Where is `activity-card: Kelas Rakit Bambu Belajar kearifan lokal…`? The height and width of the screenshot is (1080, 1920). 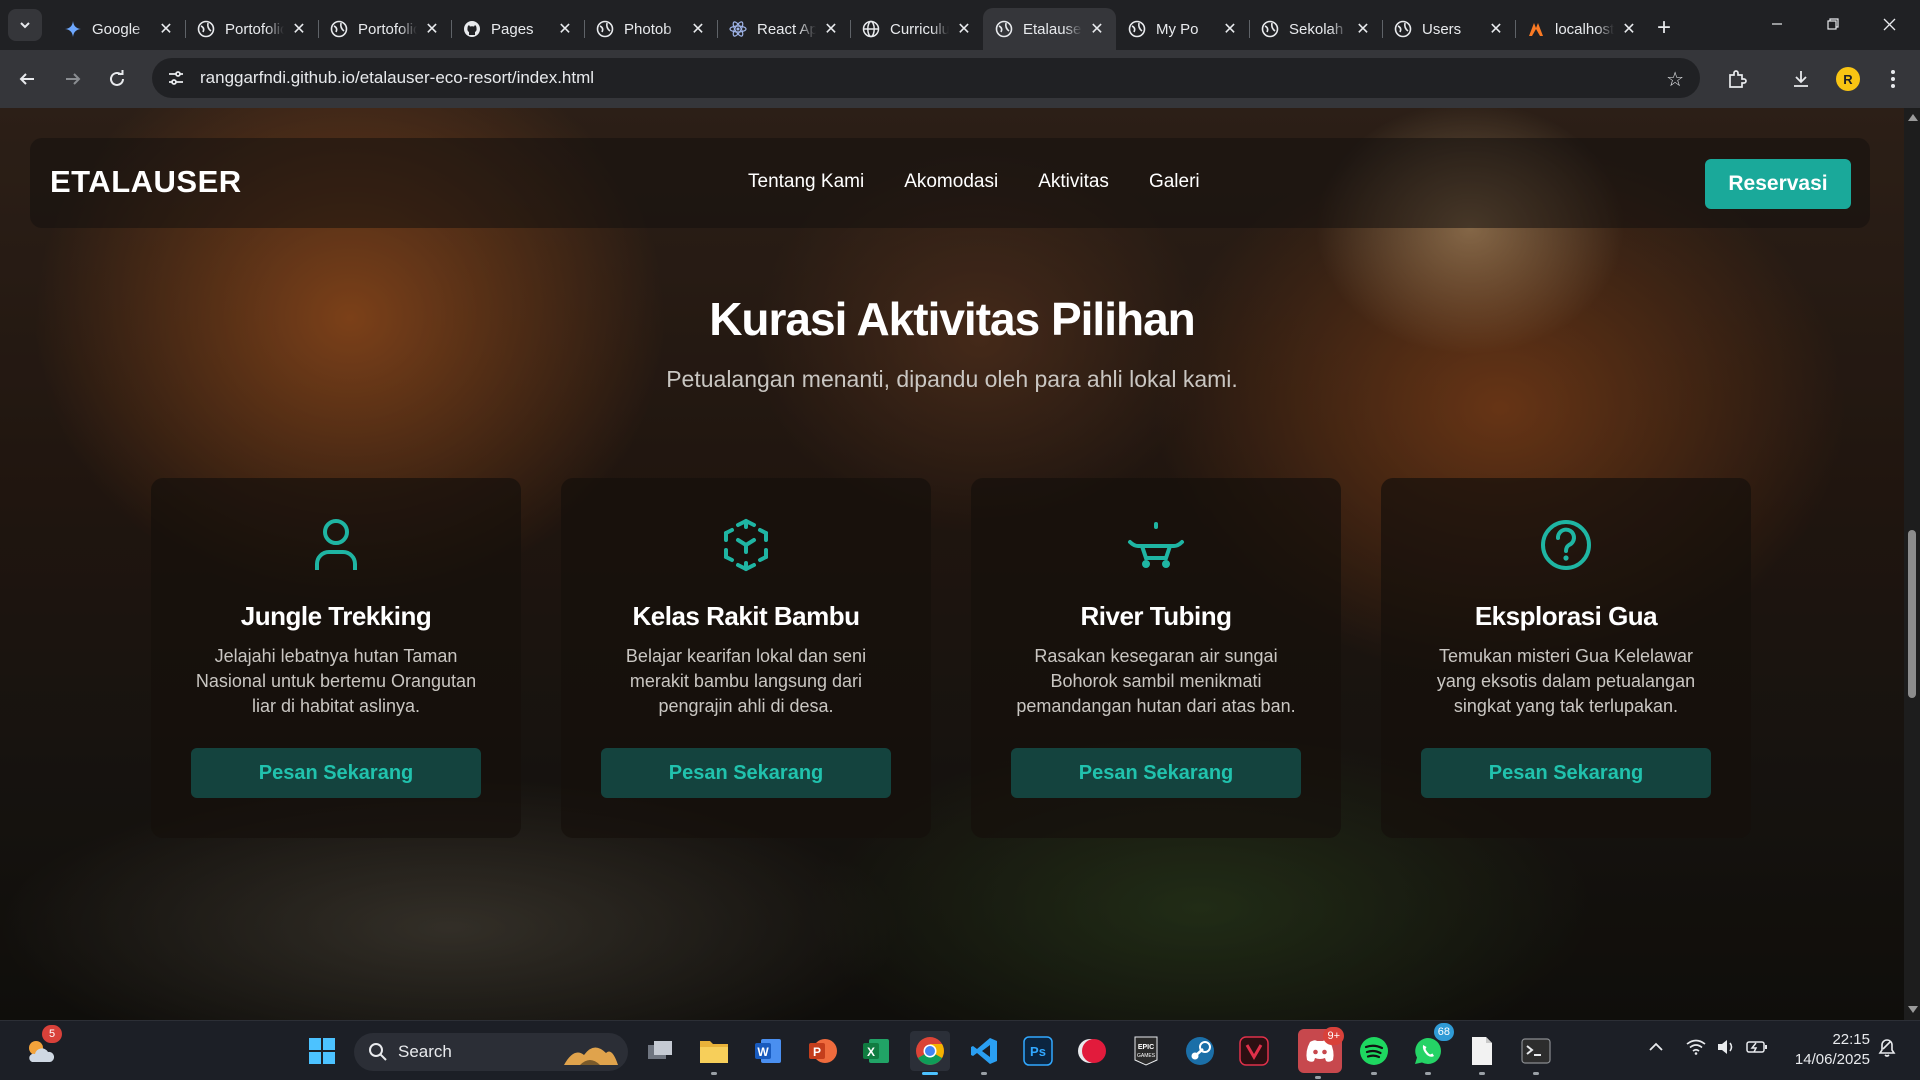
activity-card: Kelas Rakit Bambu Belajar kearifan lokal… is located at coordinates (746, 658).